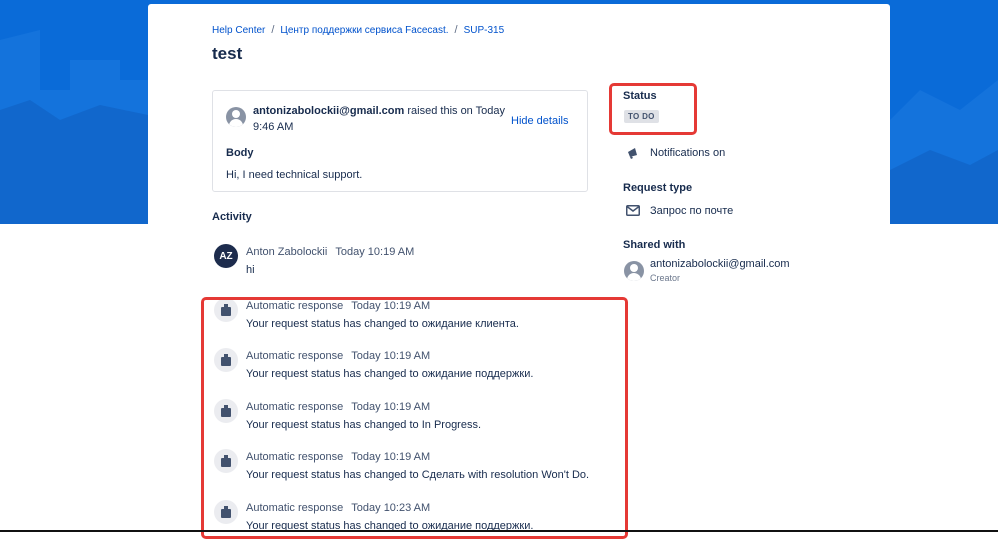 This screenshot has width=998, height=539. What do you see at coordinates (633, 210) in the screenshot?
I see `email-icon` at bounding box center [633, 210].